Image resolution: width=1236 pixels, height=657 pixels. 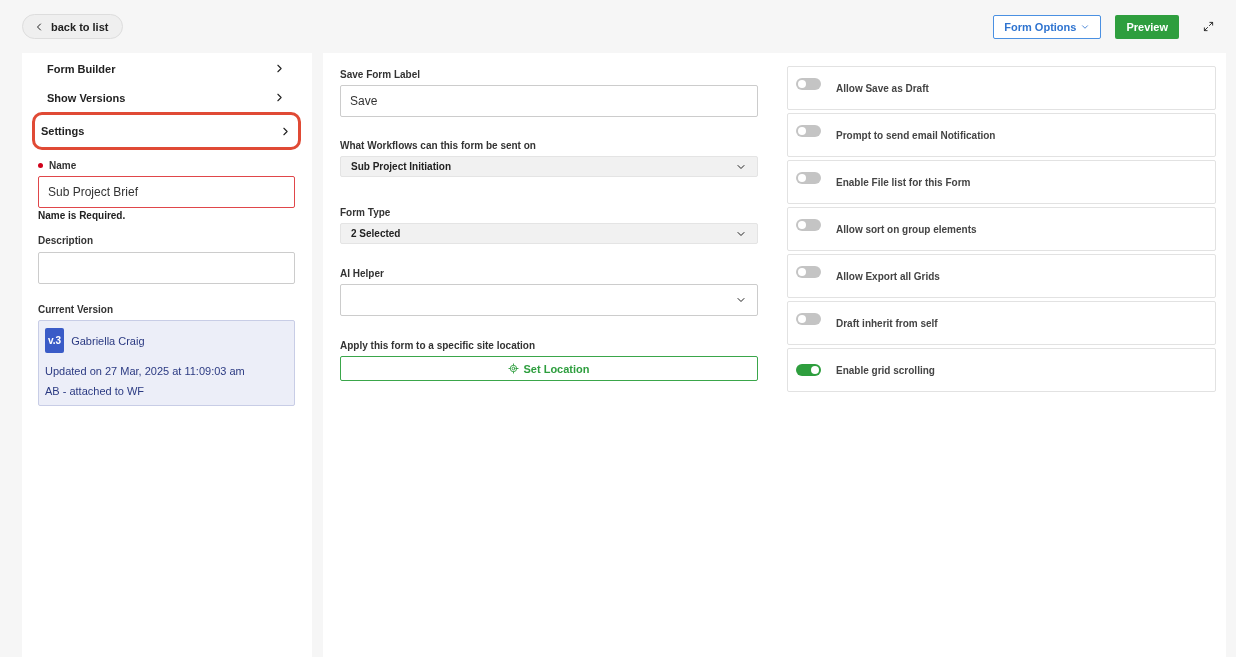 What do you see at coordinates (549, 233) in the screenshot?
I see `form-type-select: 2 Selected` at bounding box center [549, 233].